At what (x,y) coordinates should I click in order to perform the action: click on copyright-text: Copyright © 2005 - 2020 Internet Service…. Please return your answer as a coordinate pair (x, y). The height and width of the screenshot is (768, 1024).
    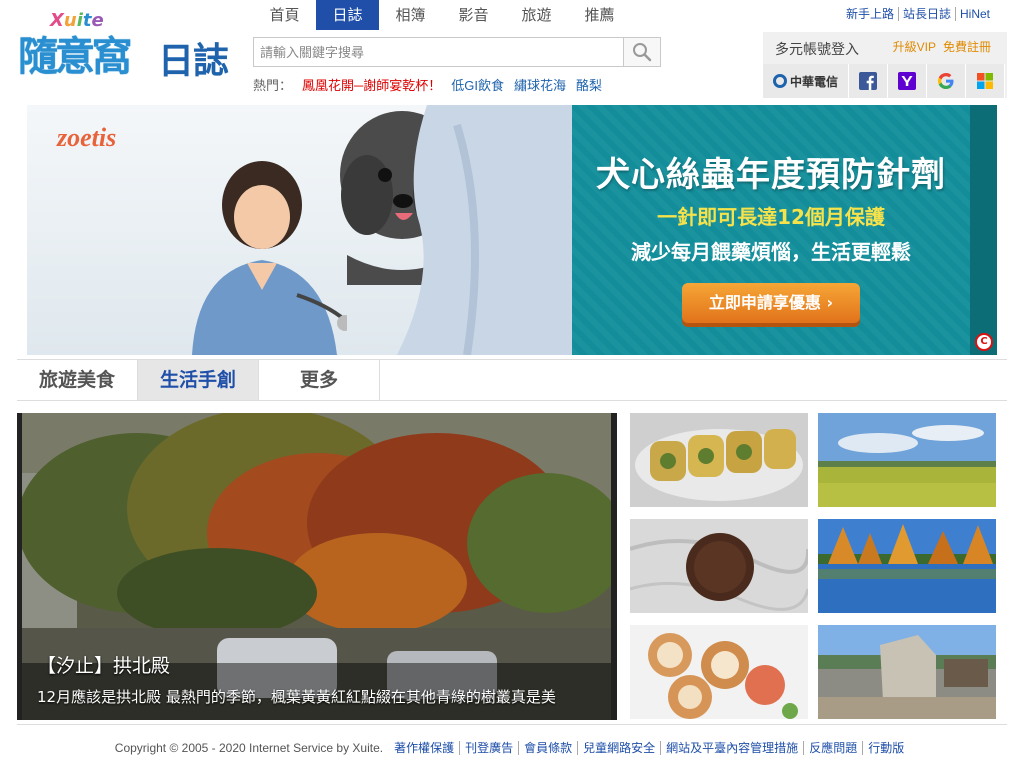
    Looking at the image, I should click on (249, 748).